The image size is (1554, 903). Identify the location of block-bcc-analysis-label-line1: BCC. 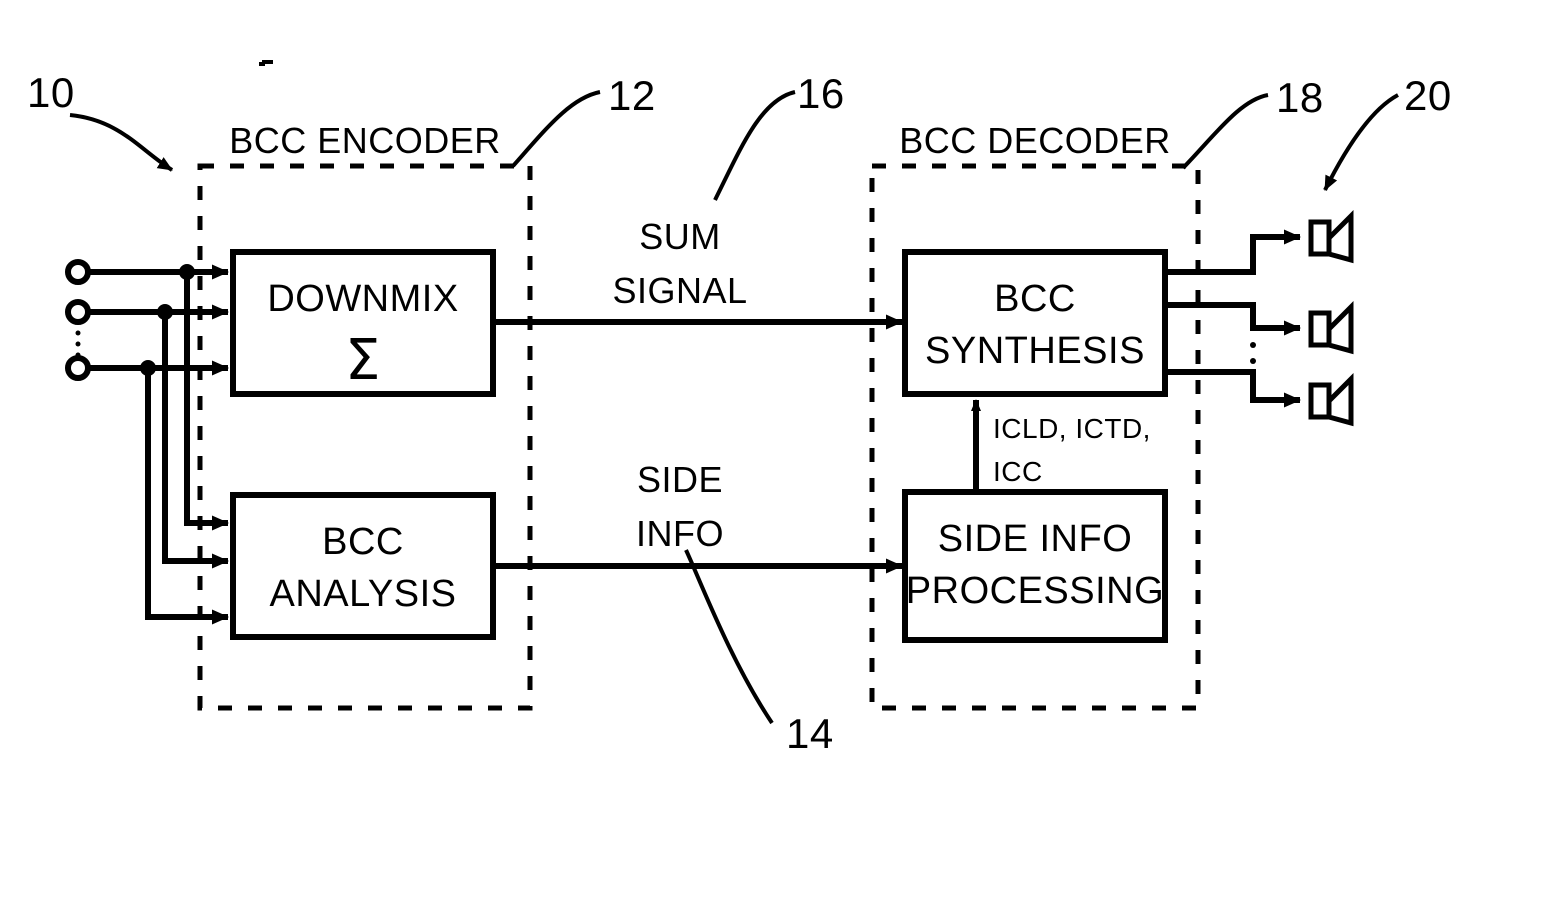
(363, 542).